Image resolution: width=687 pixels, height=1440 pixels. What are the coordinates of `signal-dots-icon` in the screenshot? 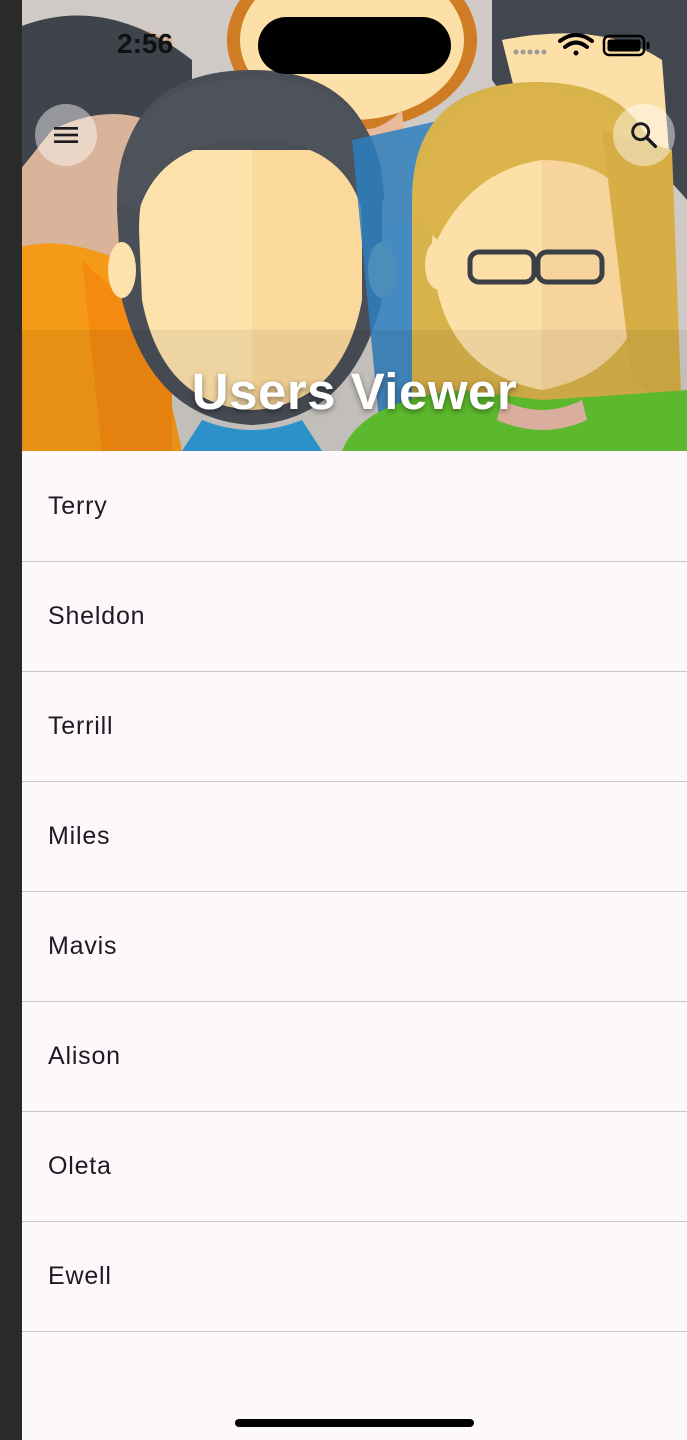 It's located at (530, 52).